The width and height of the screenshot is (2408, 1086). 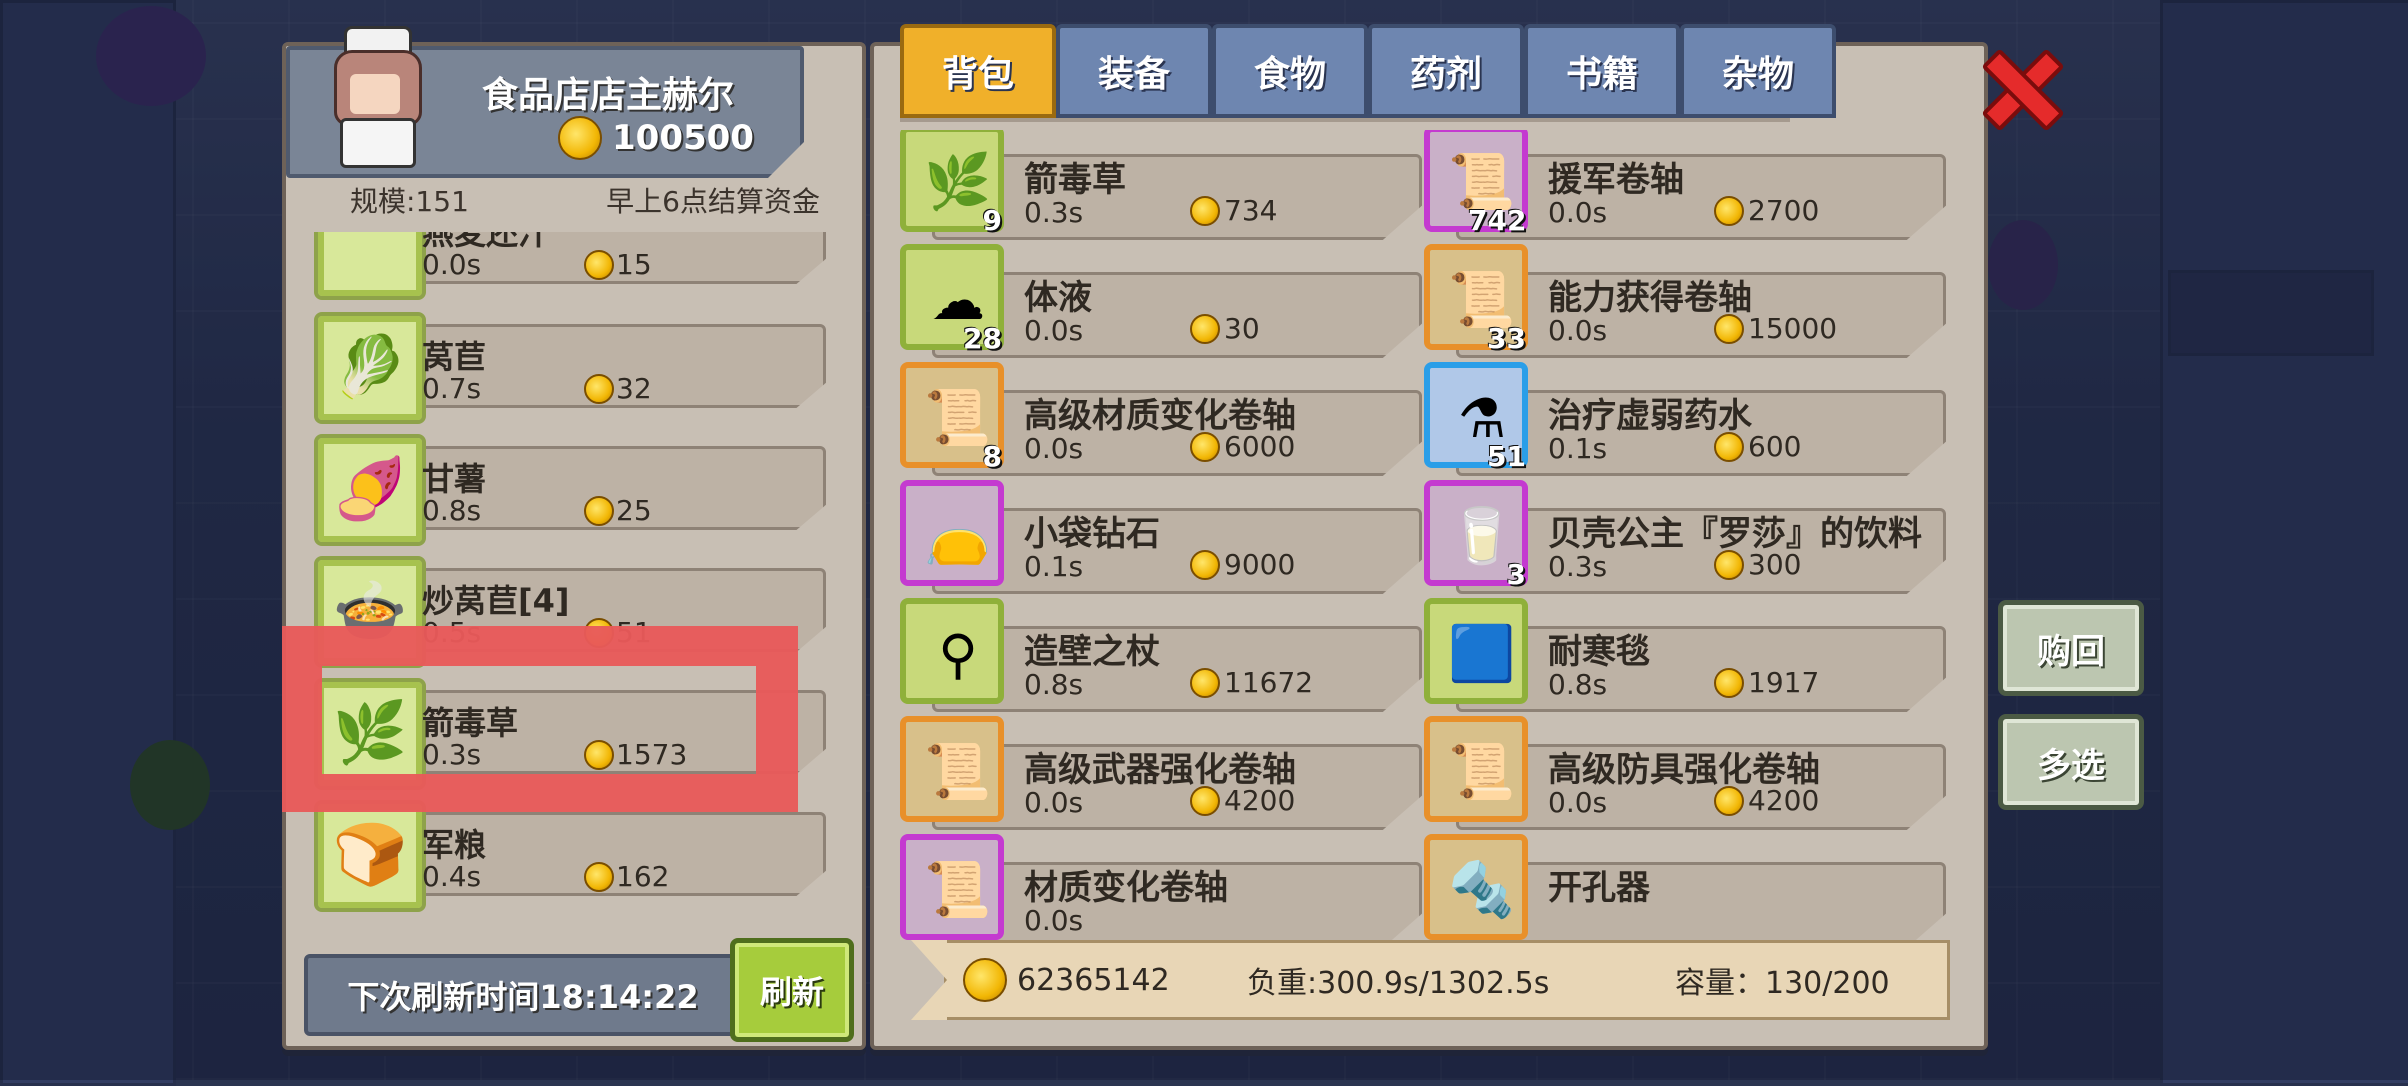 What do you see at coordinates (1161, 185) in the screenshot?
I see `inventory-item: 🌿 9 箭毒草 0.3s 734` at bounding box center [1161, 185].